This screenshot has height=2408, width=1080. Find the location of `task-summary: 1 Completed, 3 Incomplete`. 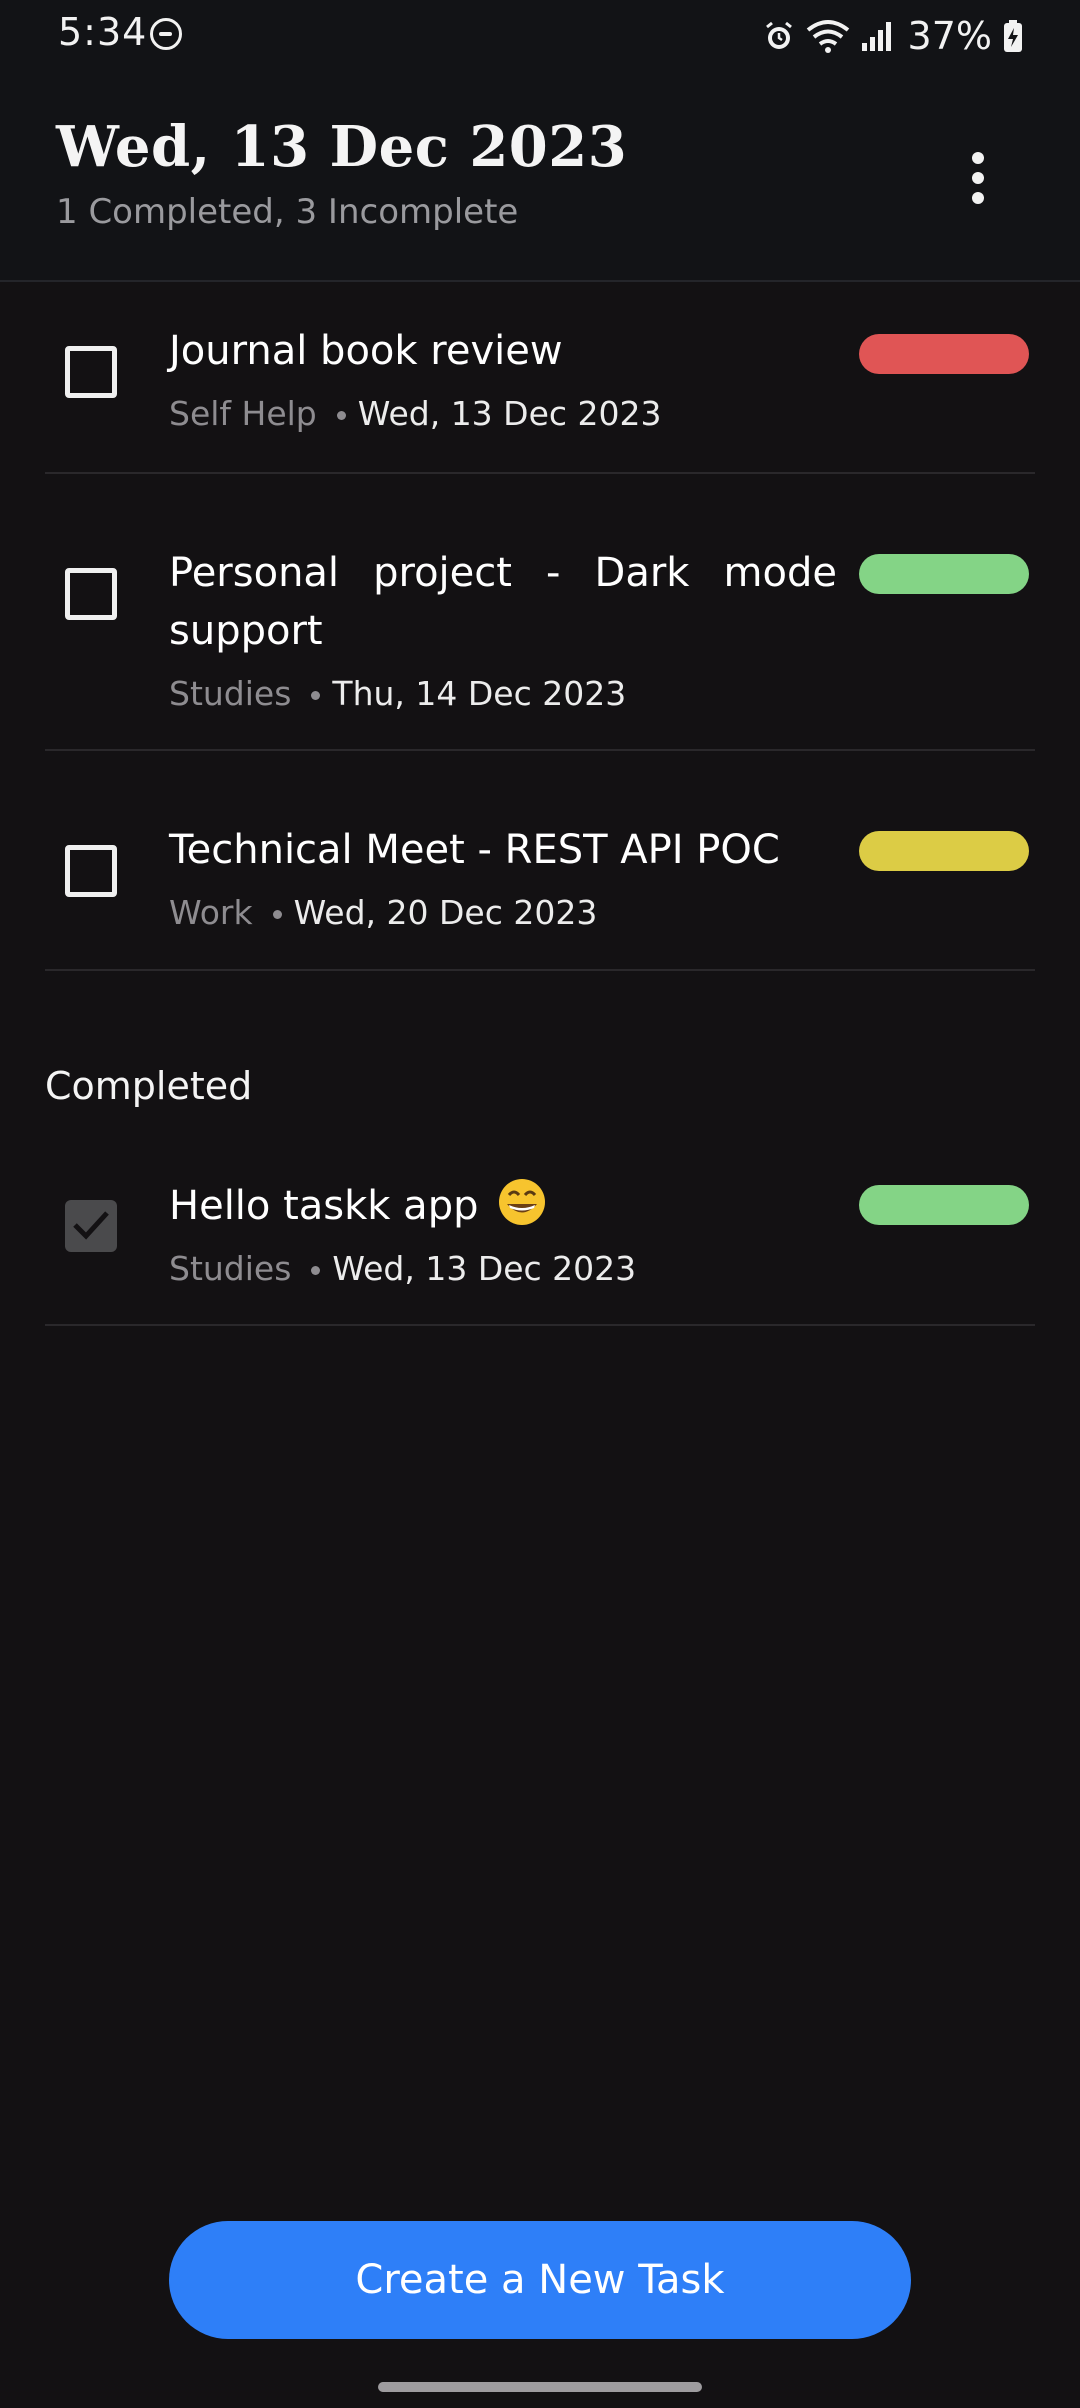

task-summary: 1 Completed, 3 Incomplete is located at coordinates (287, 212).